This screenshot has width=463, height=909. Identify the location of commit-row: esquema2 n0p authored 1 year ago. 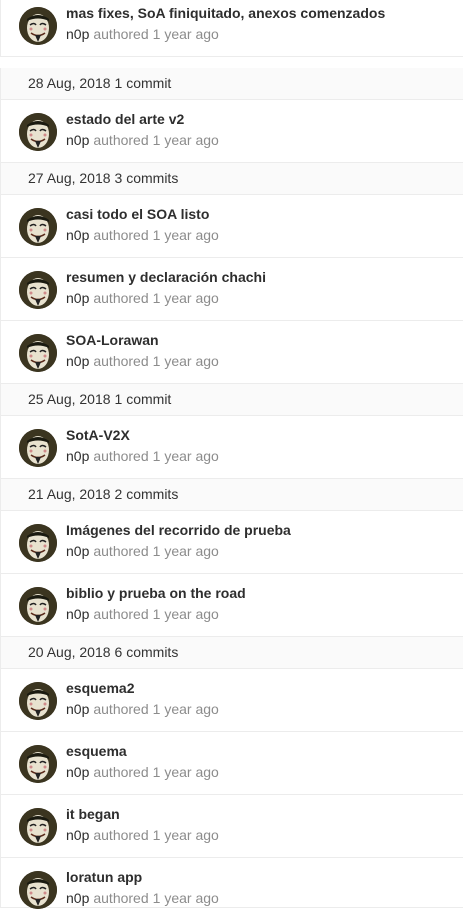
(231, 700).